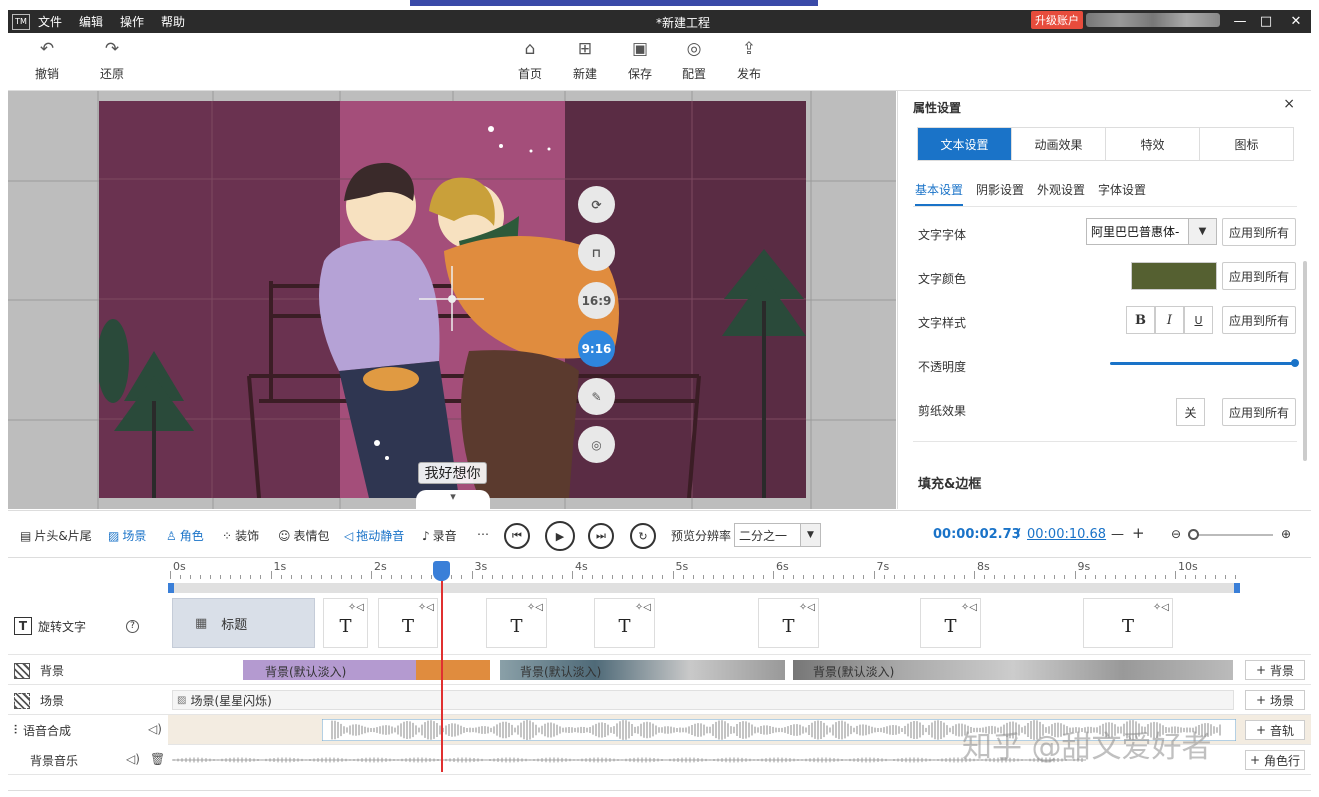 The width and height of the screenshot is (1319, 797). I want to click on subtab-basic: 基本设置, so click(939, 193).